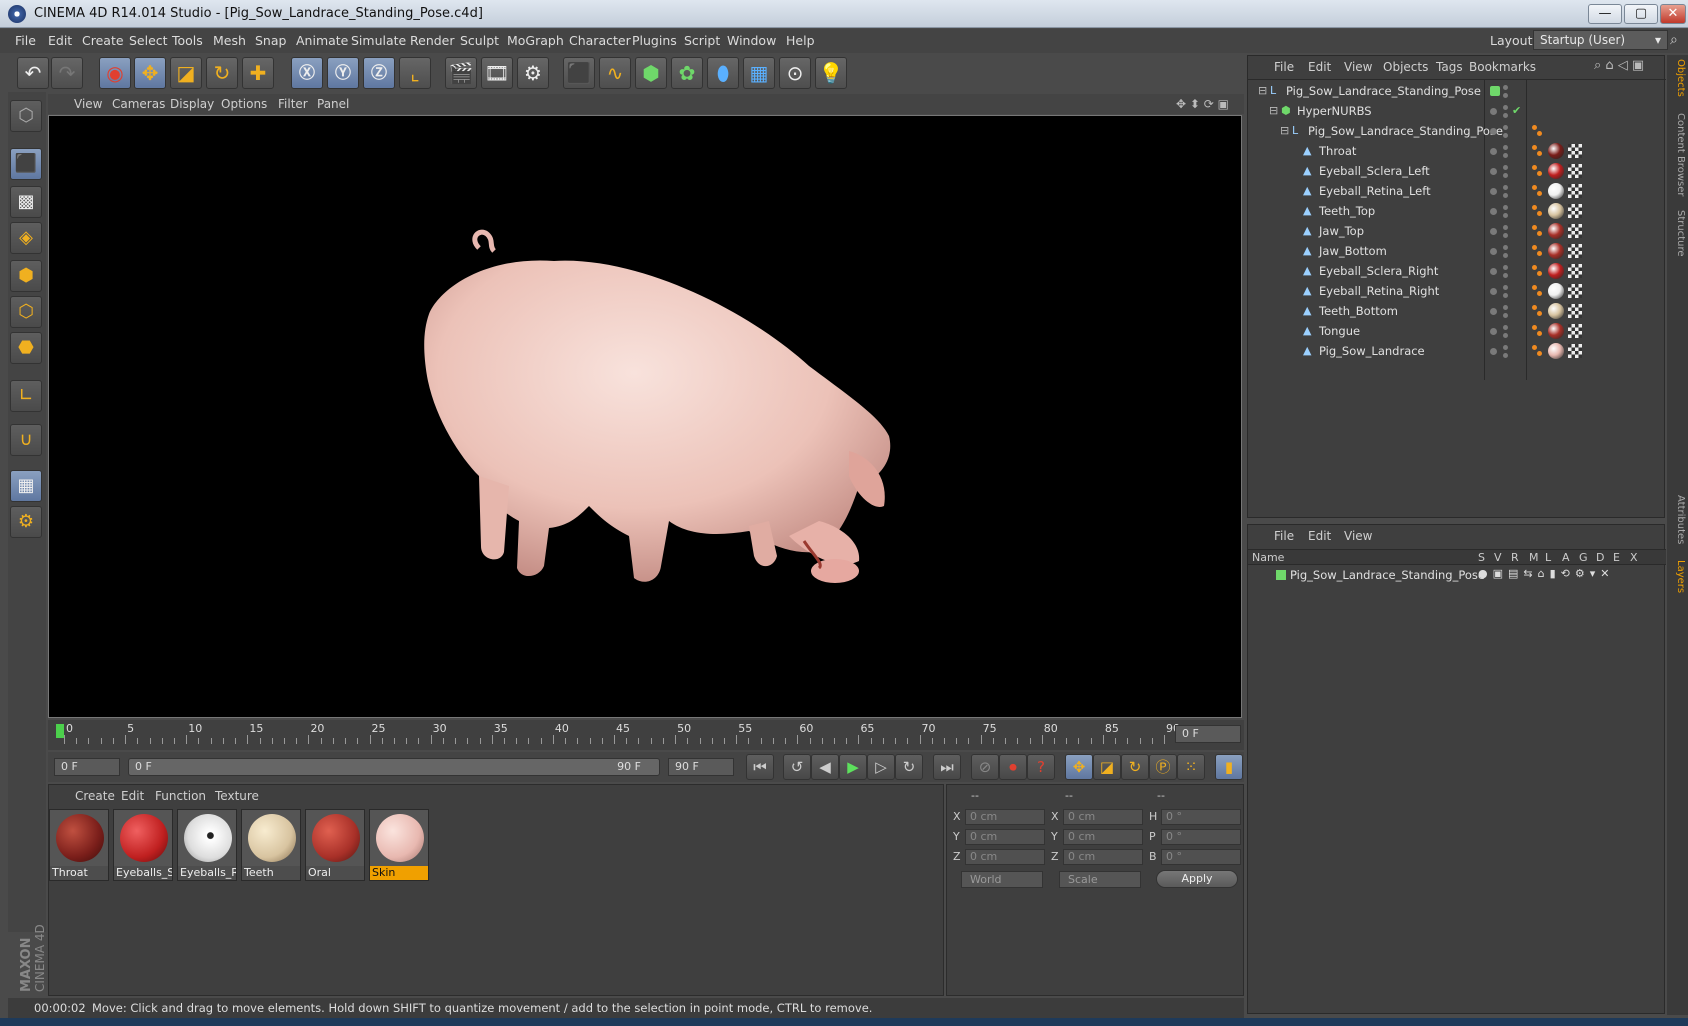  What do you see at coordinates (1135, 767) in the screenshot?
I see `record-rotation-button: ↻` at bounding box center [1135, 767].